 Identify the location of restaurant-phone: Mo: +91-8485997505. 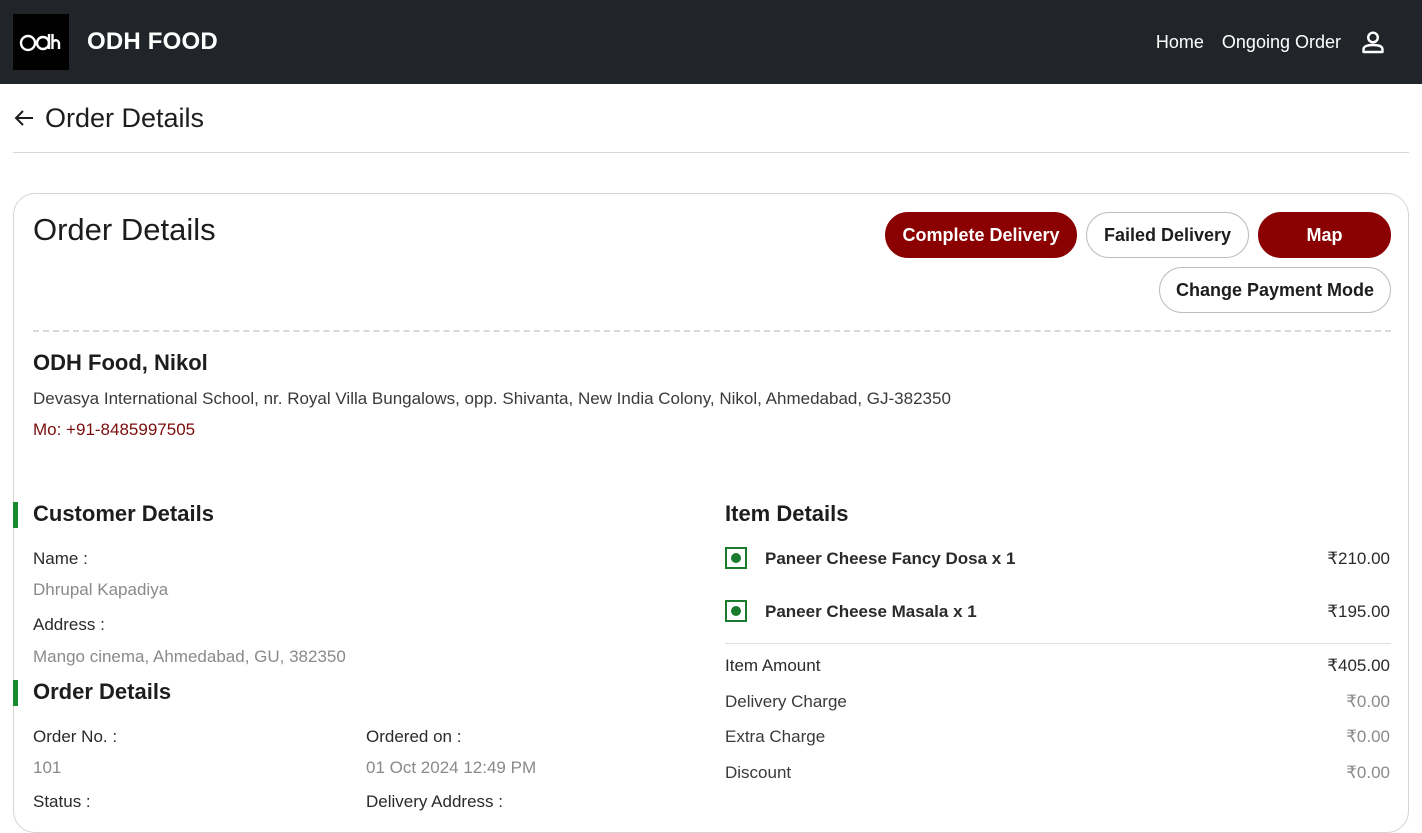
(114, 430).